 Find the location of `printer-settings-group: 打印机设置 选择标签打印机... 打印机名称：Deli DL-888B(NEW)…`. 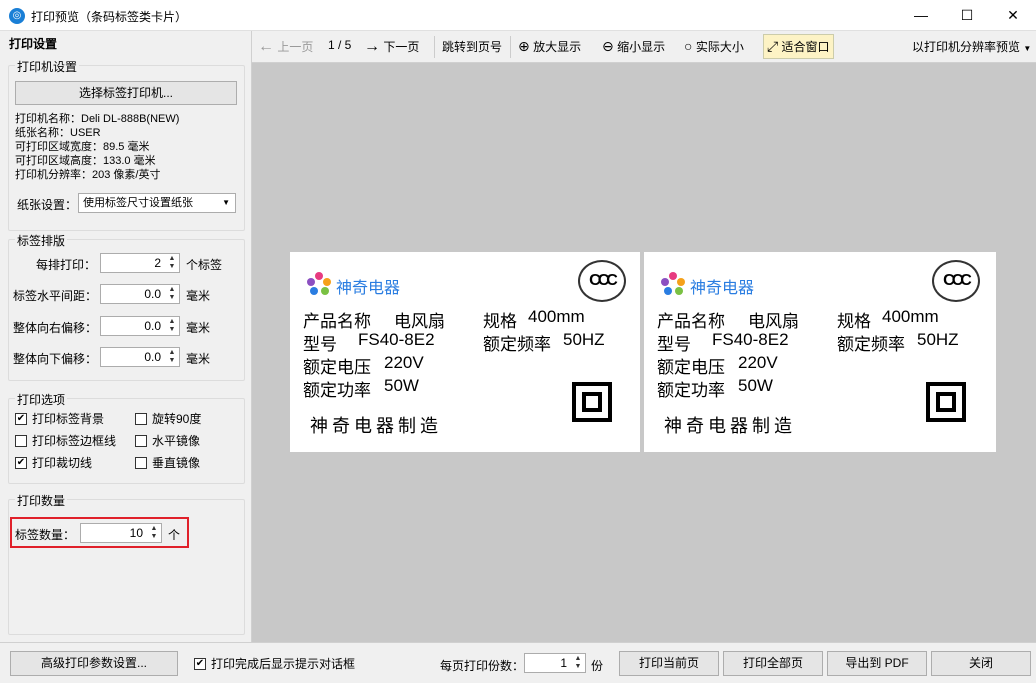

printer-settings-group: 打印机设置 选择标签打印机... 打印机名称：Deli DL-888B(NEW)… is located at coordinates (126, 144).